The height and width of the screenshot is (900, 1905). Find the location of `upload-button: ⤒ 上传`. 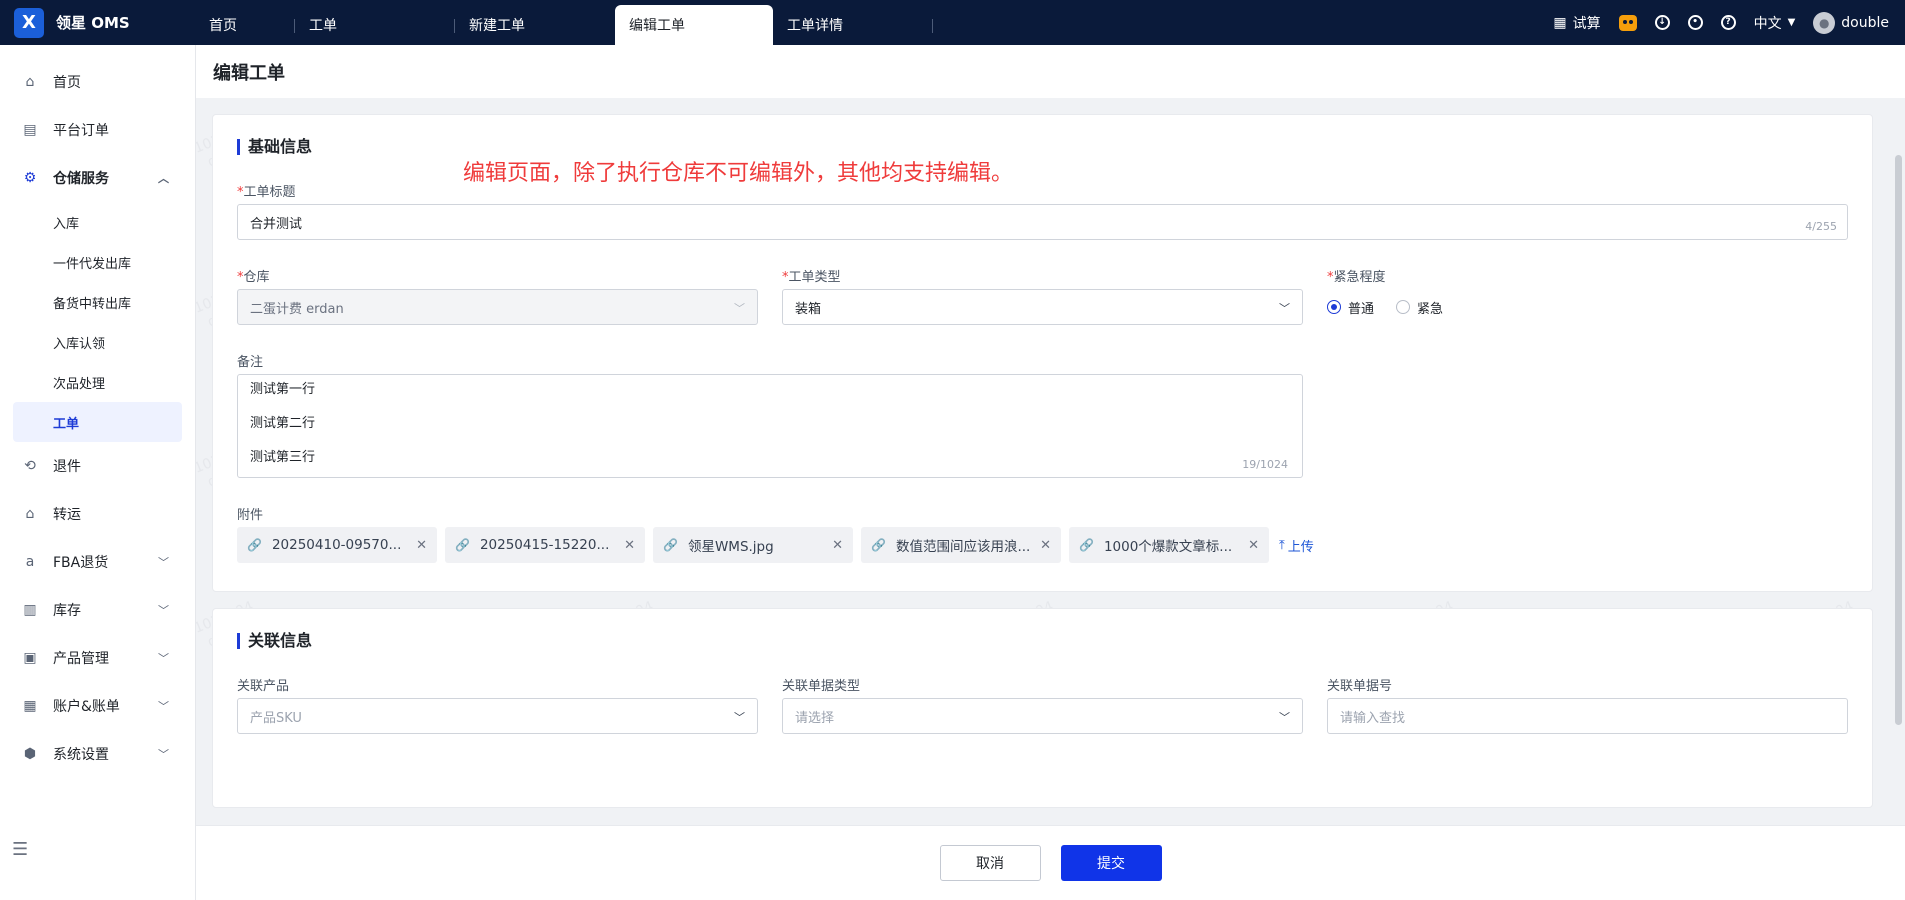

upload-button: ⤒ 上传 is located at coordinates (1296, 545).